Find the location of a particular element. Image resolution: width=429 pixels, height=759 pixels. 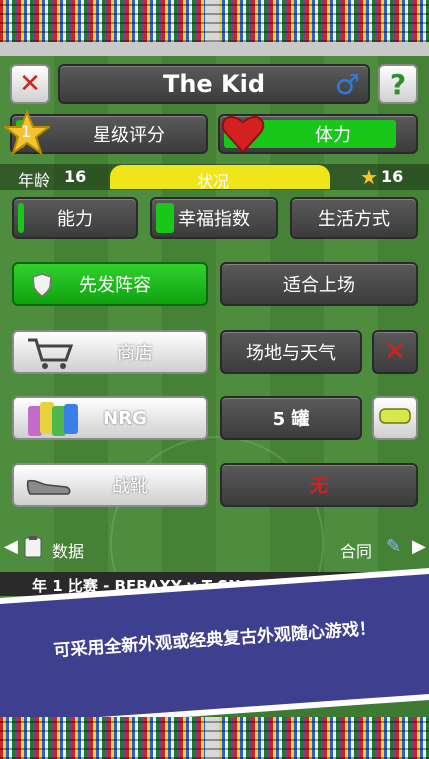

tab-ability-label: 能力 is located at coordinates (75, 219).